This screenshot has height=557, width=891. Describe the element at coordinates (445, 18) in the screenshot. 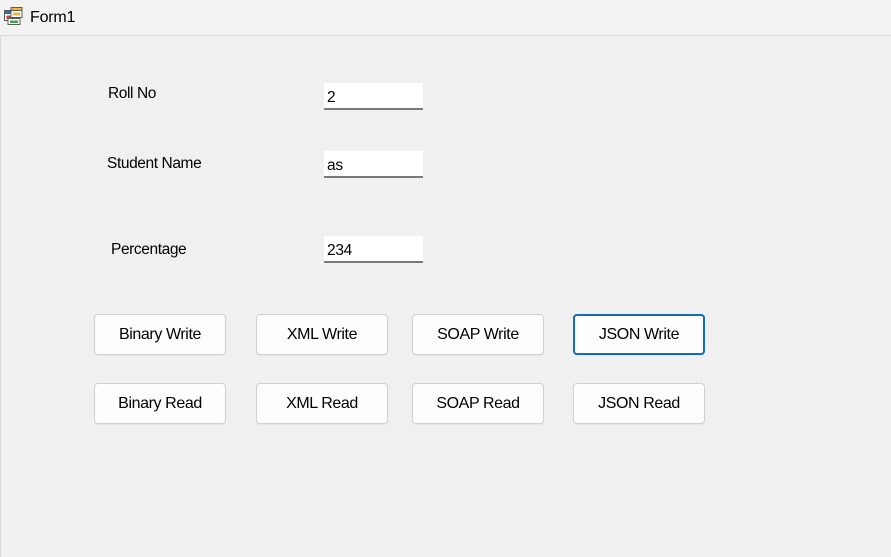

I see `title-bar: Form1` at that location.